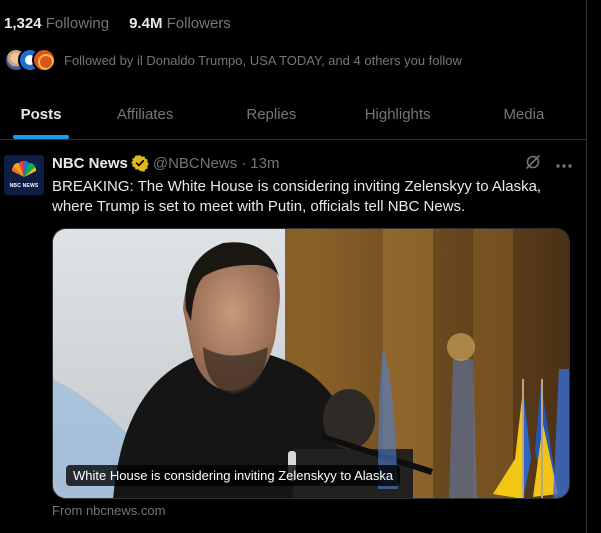  I want to click on follow-stats: 1,324 Following 9.4M Followers, so click(117, 23).